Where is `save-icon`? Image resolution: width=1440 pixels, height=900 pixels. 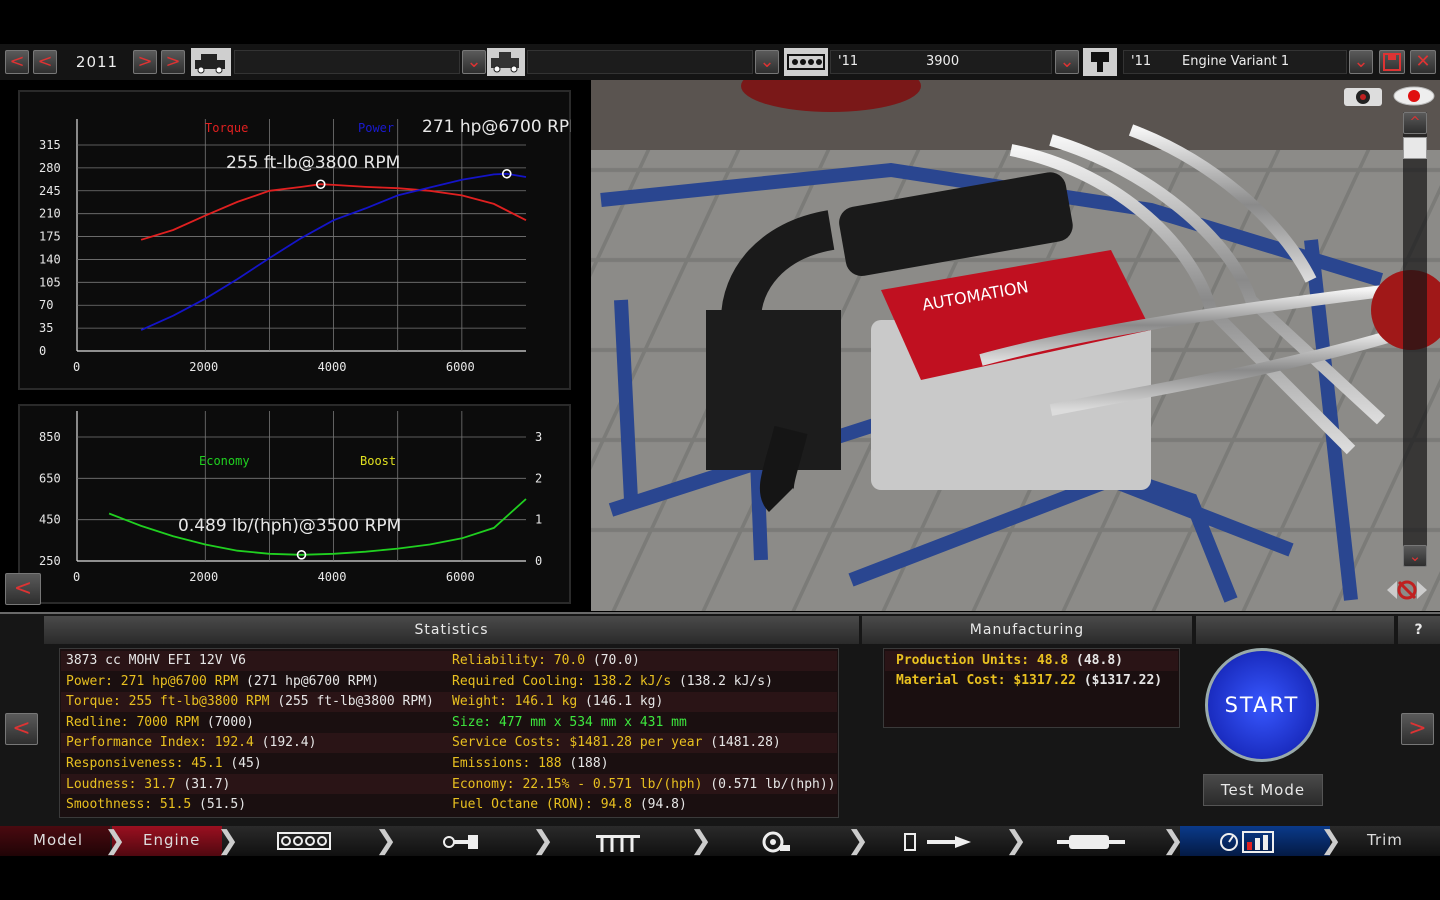
save-icon is located at coordinates (1392, 62).